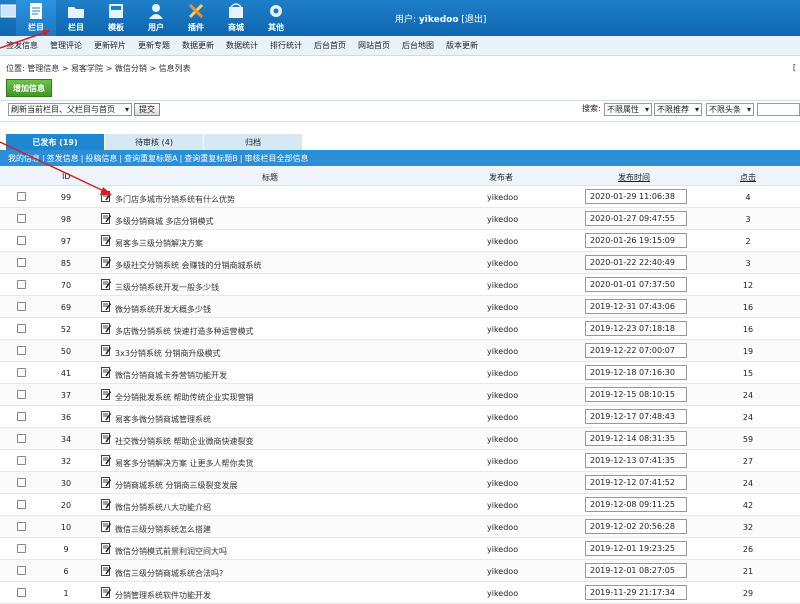 The width and height of the screenshot is (800, 604). What do you see at coordinates (778, 109) in the screenshot?
I see `search-input` at bounding box center [778, 109].